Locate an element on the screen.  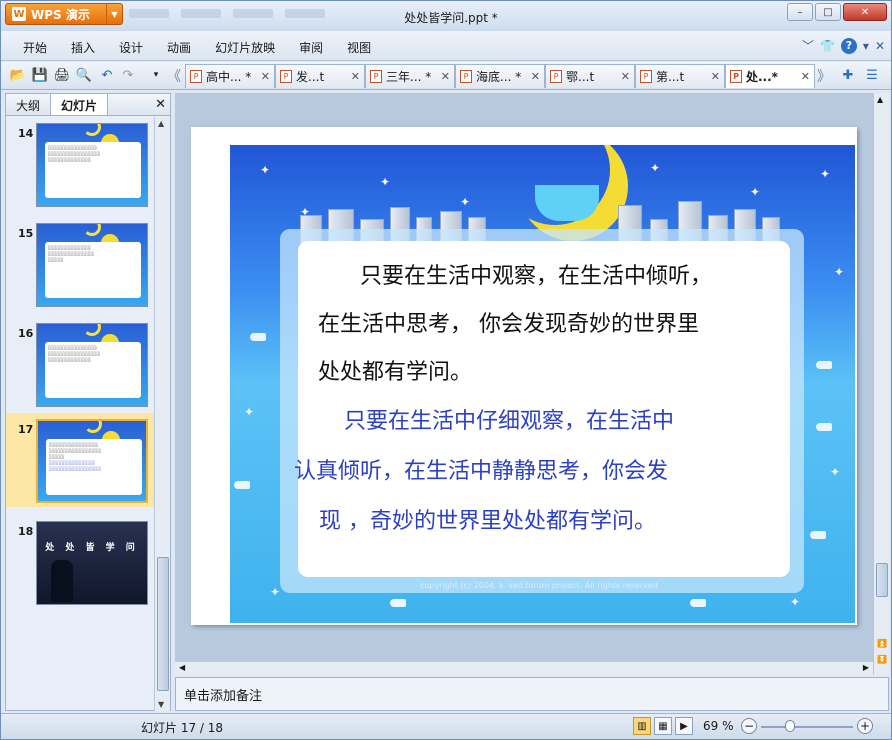
thumbnail-item: 15 ░░░░░░░░░░░░░░ ░░░░░░░░░░░░░░░ ░░░░░ is located at coordinates (80, 264).